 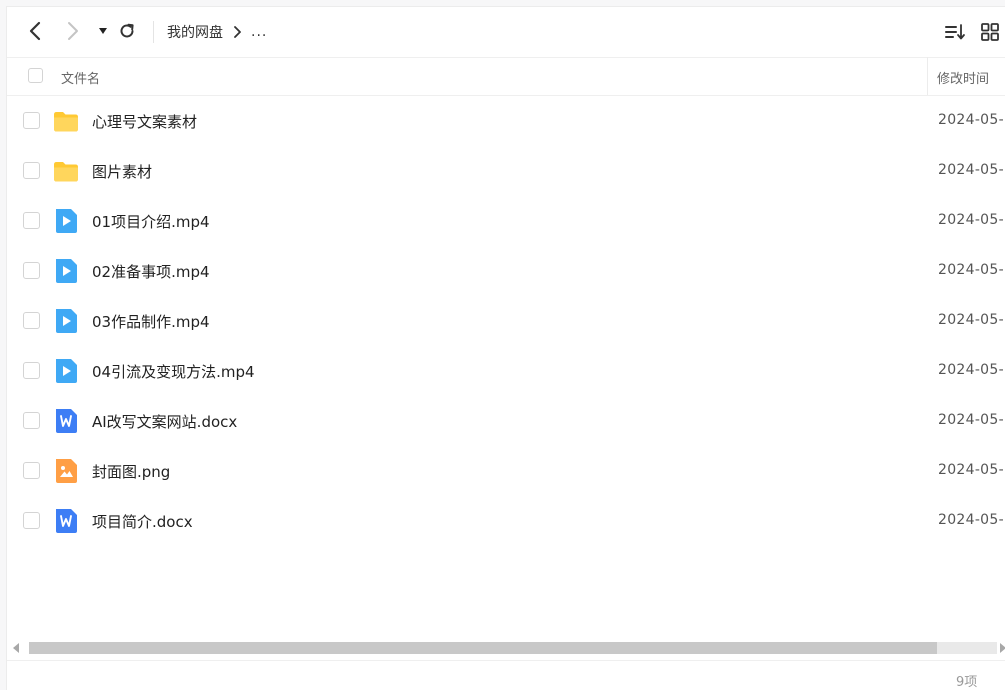 What do you see at coordinates (80, 77) in the screenshot?
I see `column-header-name: 文件名` at bounding box center [80, 77].